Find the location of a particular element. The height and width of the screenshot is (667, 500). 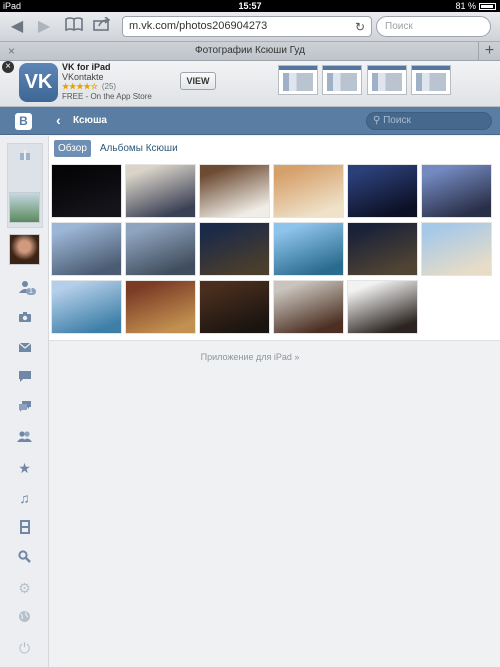

clock: 15:57 is located at coordinates (250, 6).